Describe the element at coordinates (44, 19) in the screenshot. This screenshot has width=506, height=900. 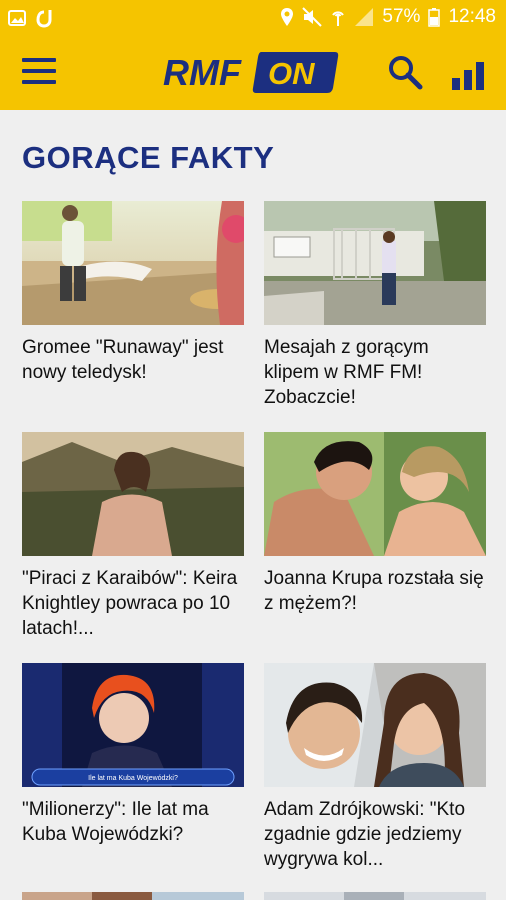
I see `app-notification-icon` at that location.